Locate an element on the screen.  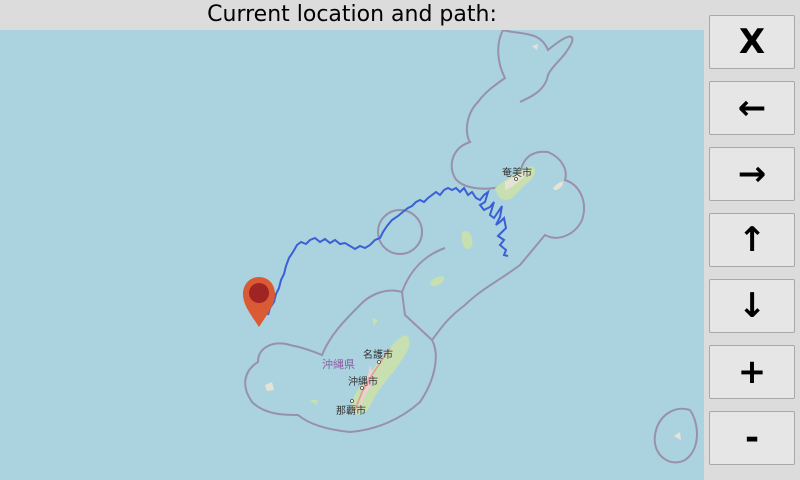
amami-city-label: 奄美市 is located at coordinates (517, 172).